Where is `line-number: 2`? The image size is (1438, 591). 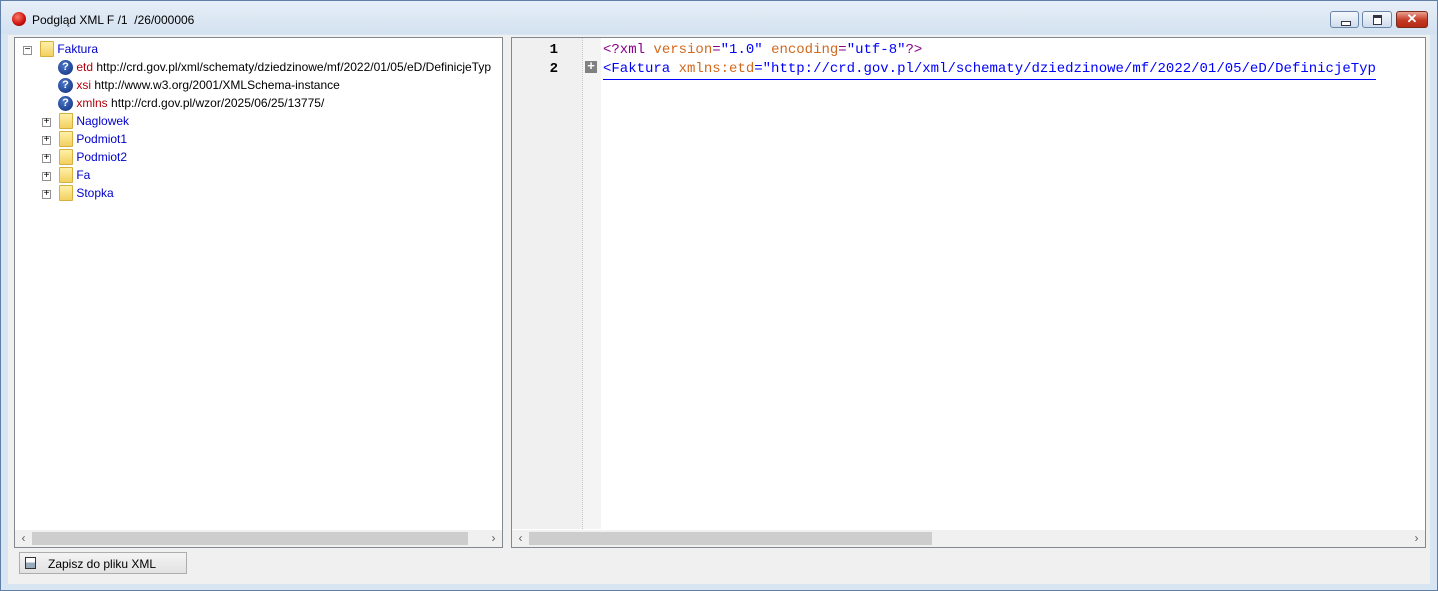
line-number: 2 is located at coordinates (553, 69).